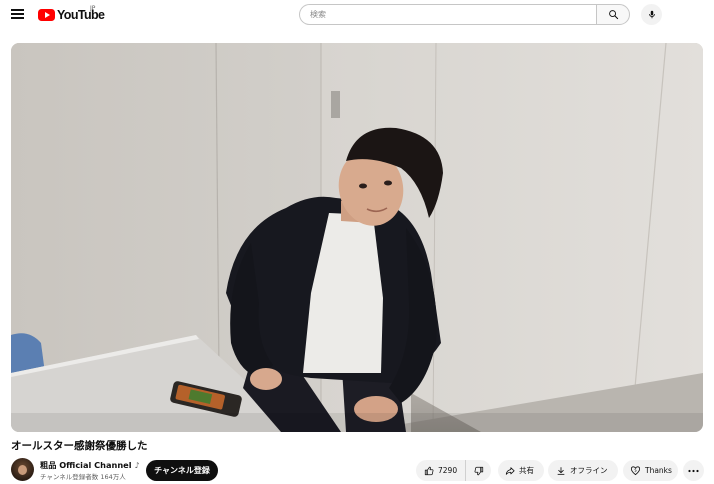 Image resolution: width=714 pixels, height=484 pixels. Describe the element at coordinates (429, 470) in the screenshot. I see `thumbs-up-icon` at that location.